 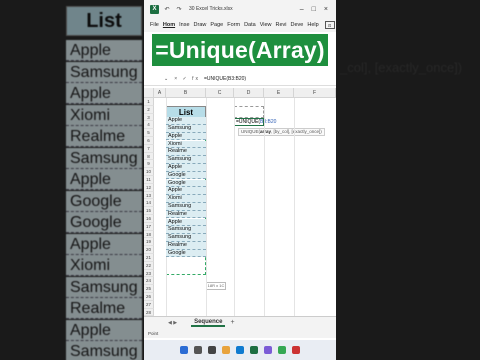 I want to click on maximize-icon: □, so click(x=314, y=9).